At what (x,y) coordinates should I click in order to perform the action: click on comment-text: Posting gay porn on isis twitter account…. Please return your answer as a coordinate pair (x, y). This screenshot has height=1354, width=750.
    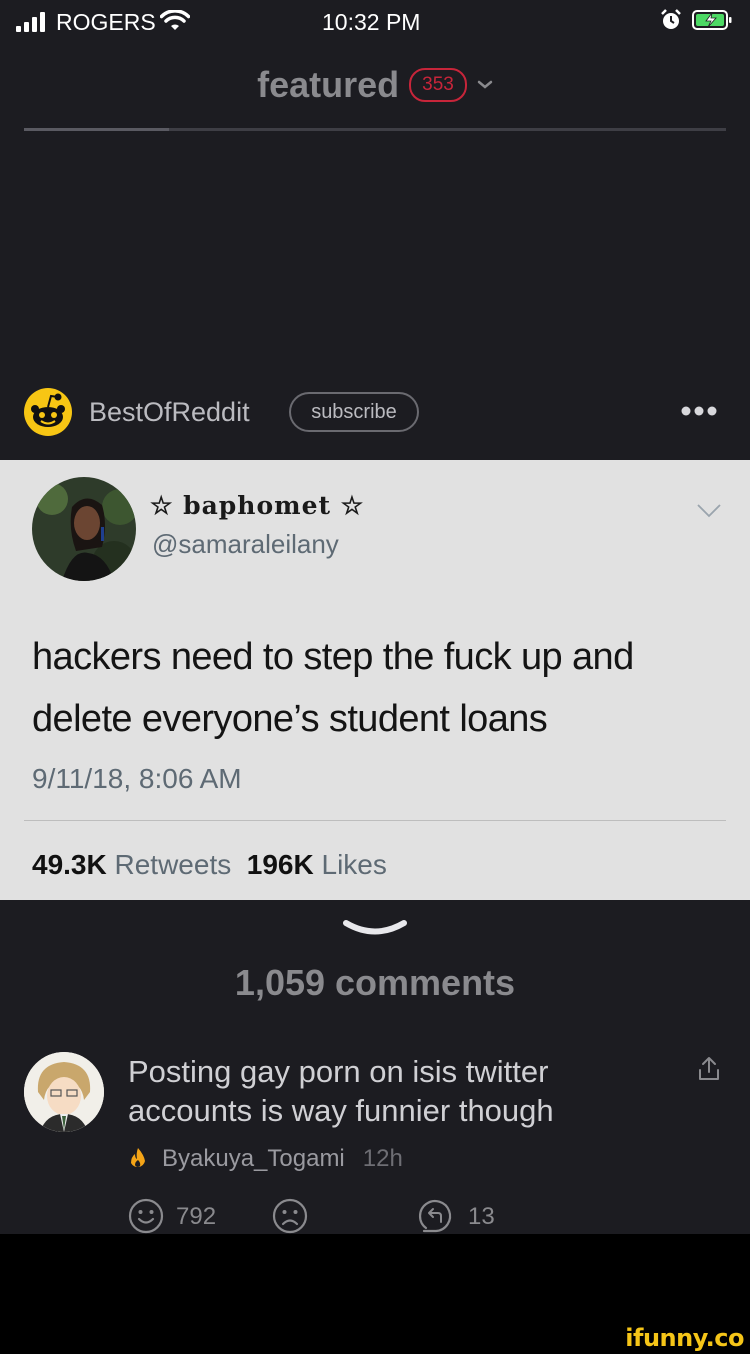
    Looking at the image, I should click on (341, 1091).